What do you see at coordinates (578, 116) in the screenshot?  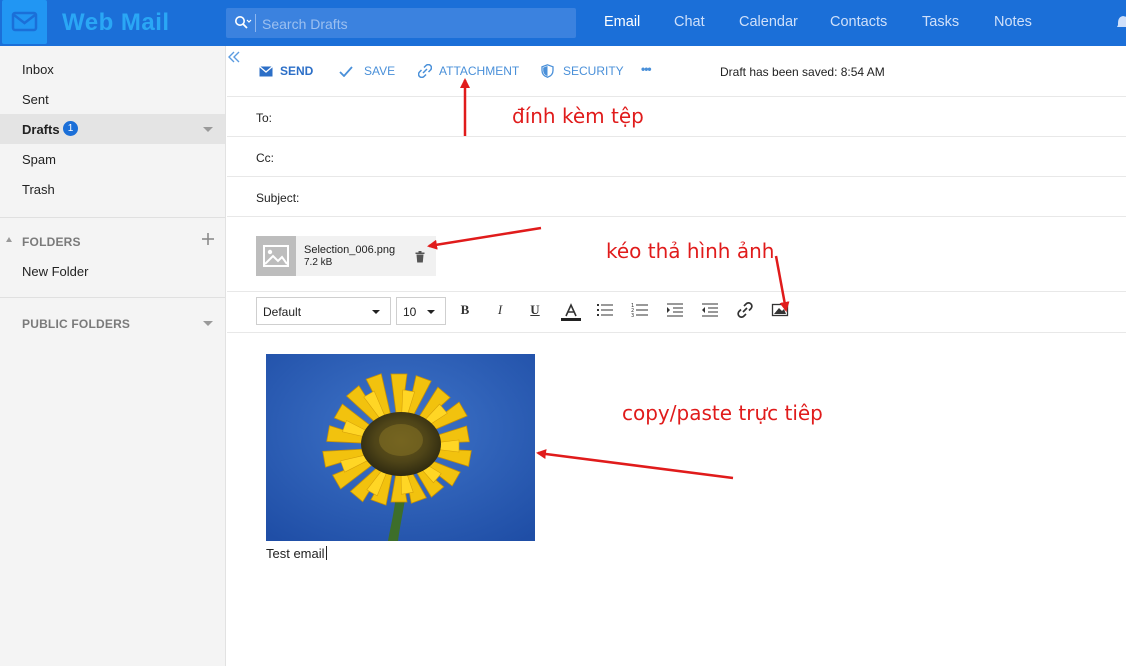 I see `annotation-attach: đính kèm tệp` at bounding box center [578, 116].